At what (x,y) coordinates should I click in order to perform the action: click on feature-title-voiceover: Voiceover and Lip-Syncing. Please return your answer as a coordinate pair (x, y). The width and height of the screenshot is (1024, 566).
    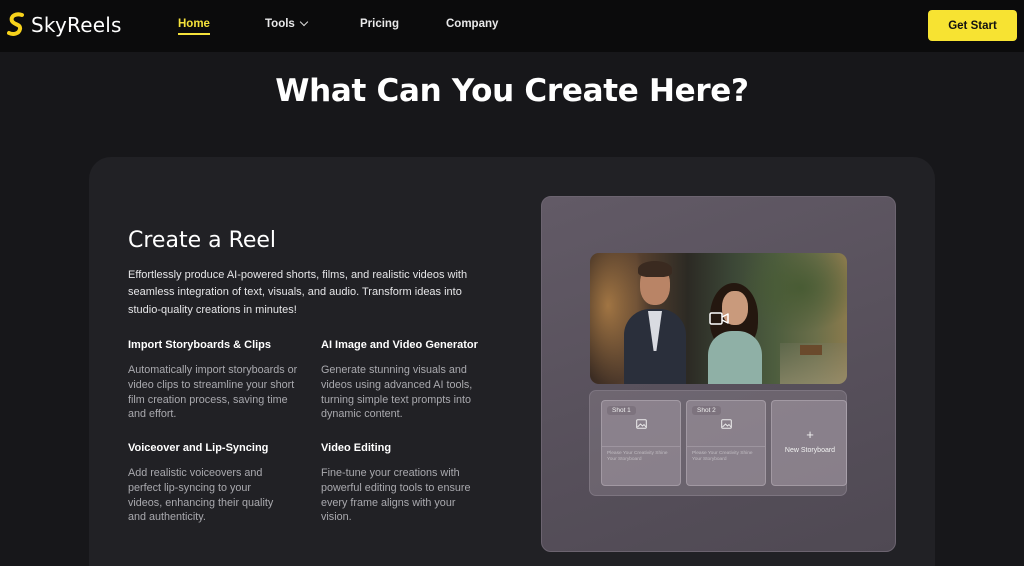
    Looking at the image, I should click on (198, 448).